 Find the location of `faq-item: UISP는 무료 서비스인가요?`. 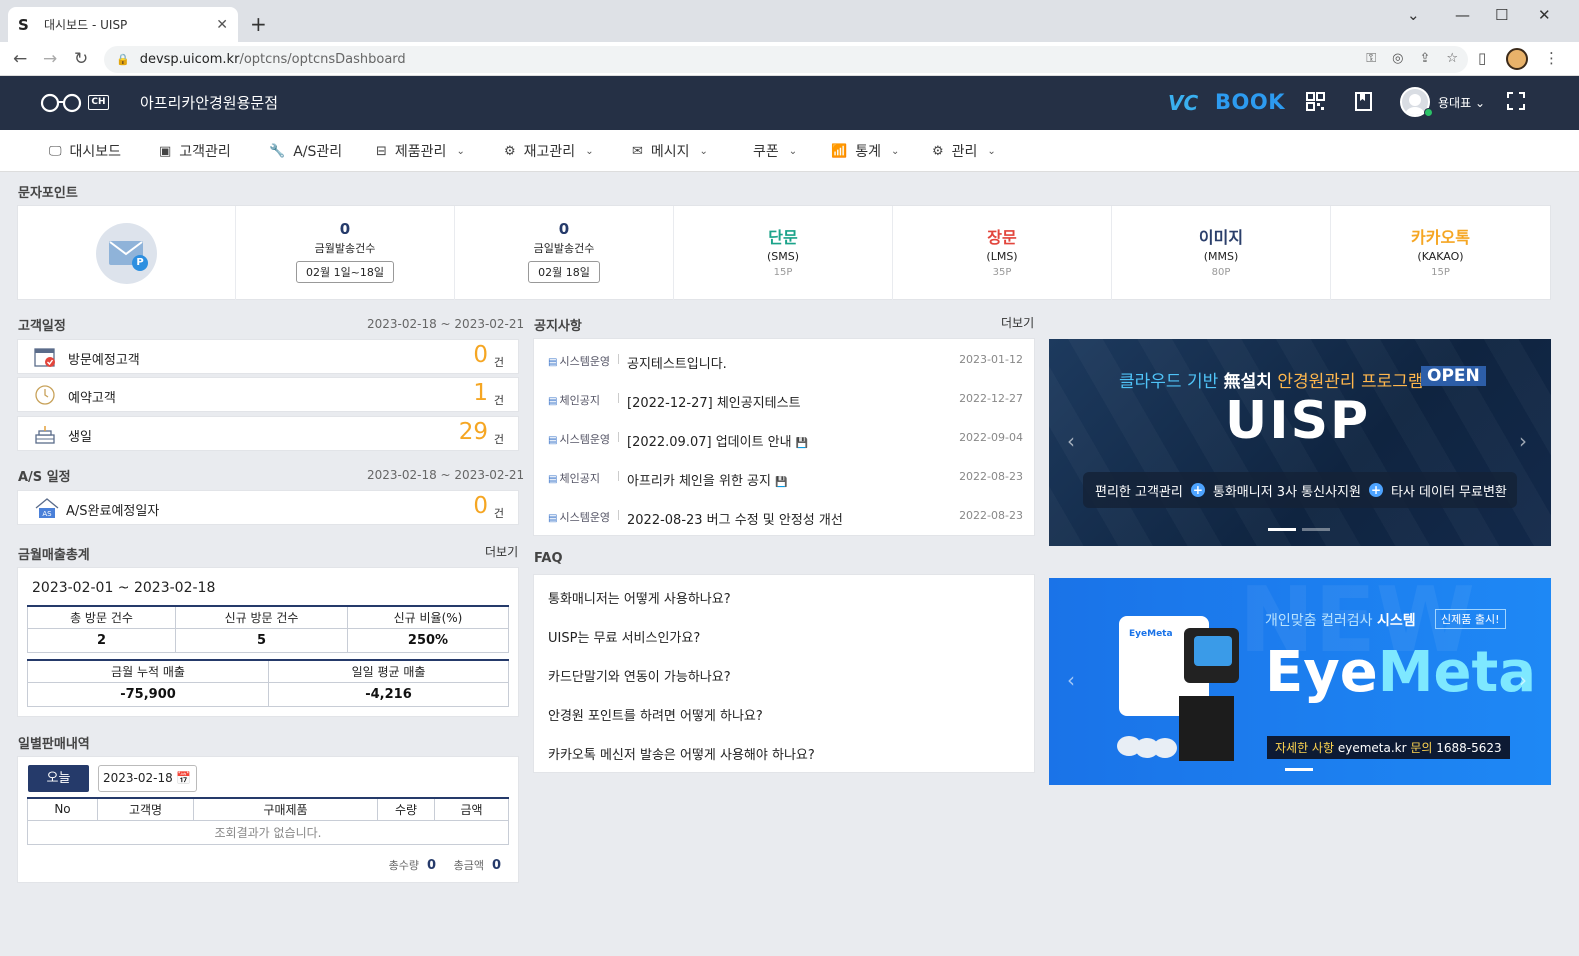

faq-item: UISP는 무료 서비스인가요? is located at coordinates (624, 636).